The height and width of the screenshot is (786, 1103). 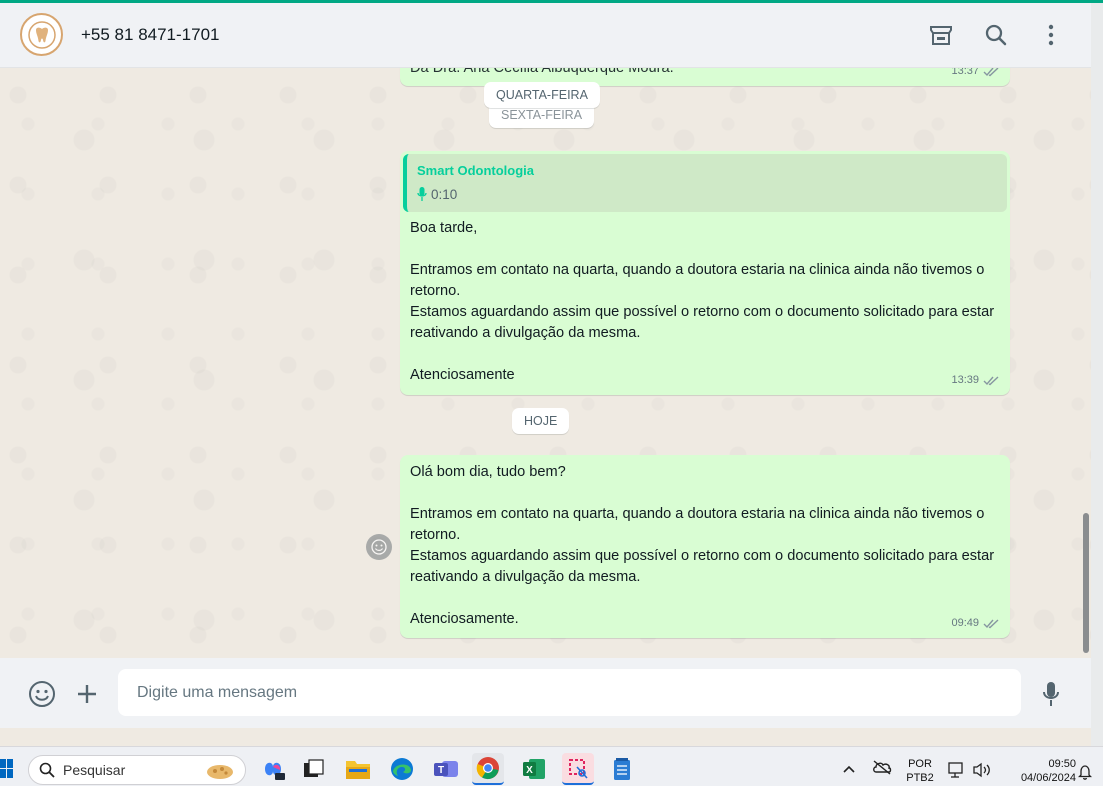 What do you see at coordinates (965, 72) in the screenshot?
I see `message-time: 13:37` at bounding box center [965, 72].